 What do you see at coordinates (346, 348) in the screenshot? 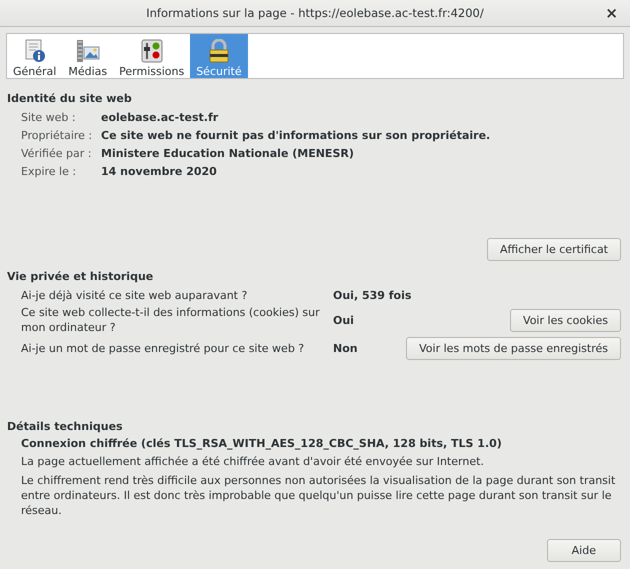
I see `answer-text: Non` at bounding box center [346, 348].